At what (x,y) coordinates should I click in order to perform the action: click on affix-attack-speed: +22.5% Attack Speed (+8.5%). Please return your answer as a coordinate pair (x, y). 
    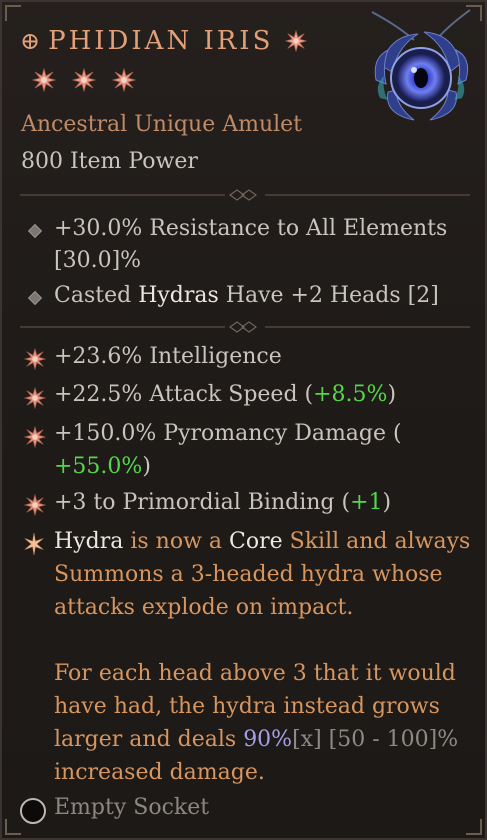
    Looking at the image, I should click on (225, 394).